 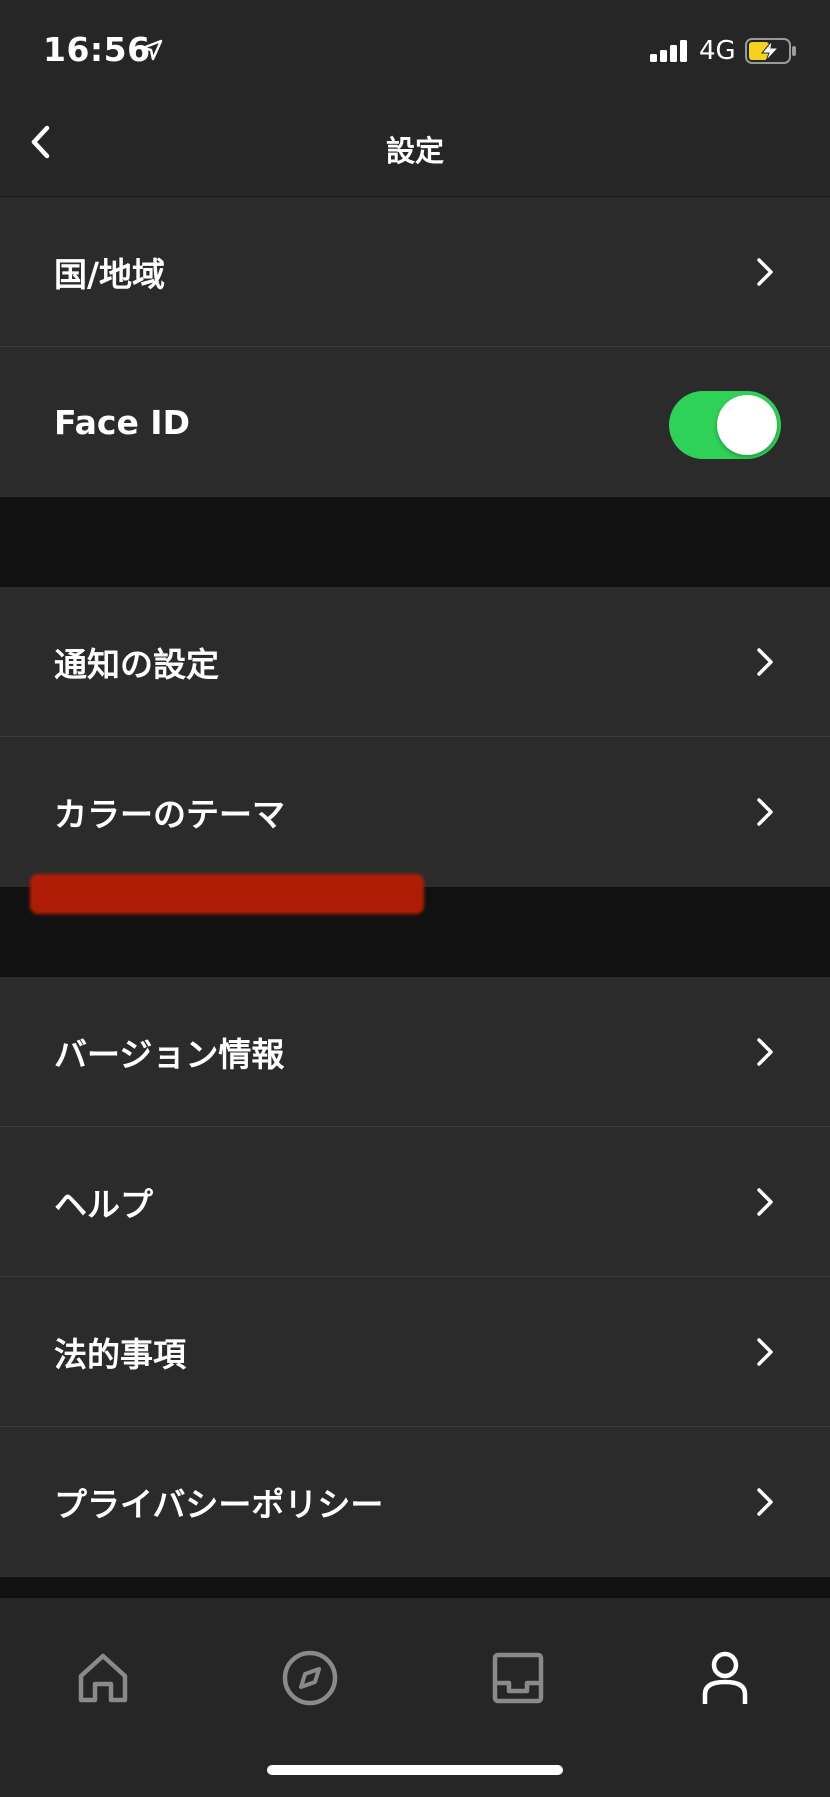 I want to click on row-label-region: 国/地域, so click(x=110, y=274).